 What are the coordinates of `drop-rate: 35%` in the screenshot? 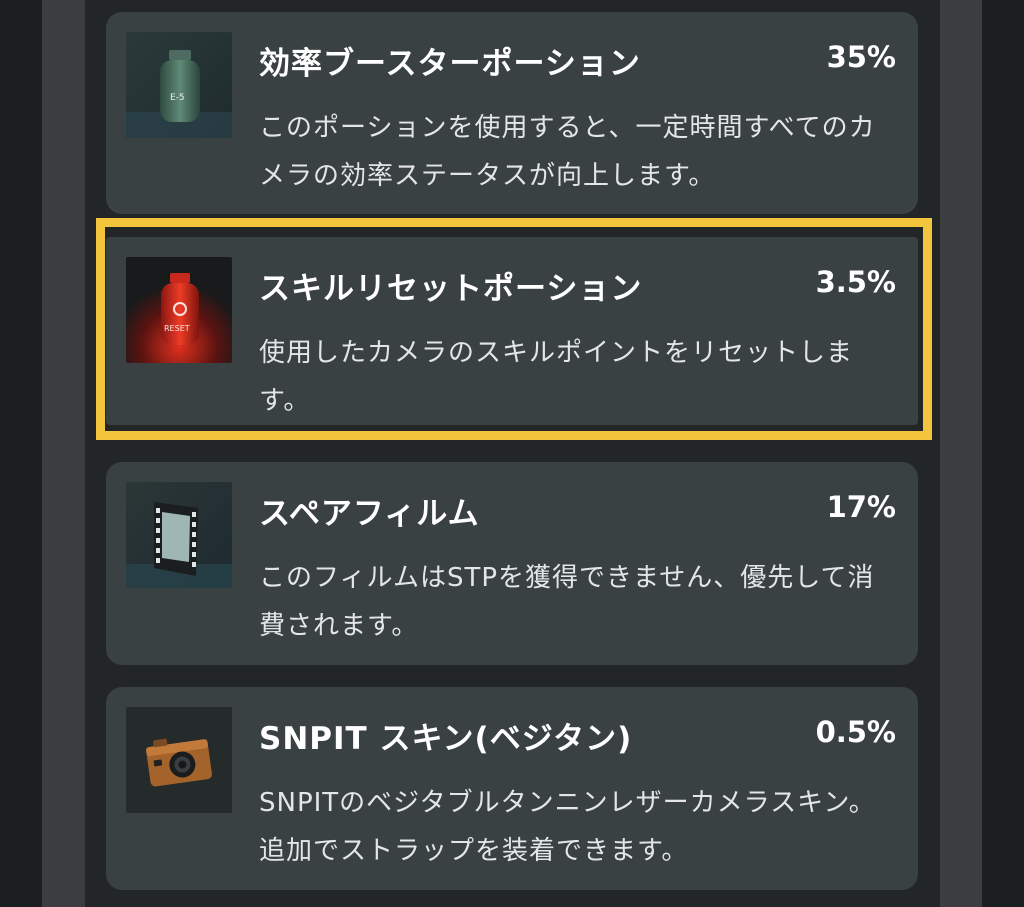 It's located at (861, 57).